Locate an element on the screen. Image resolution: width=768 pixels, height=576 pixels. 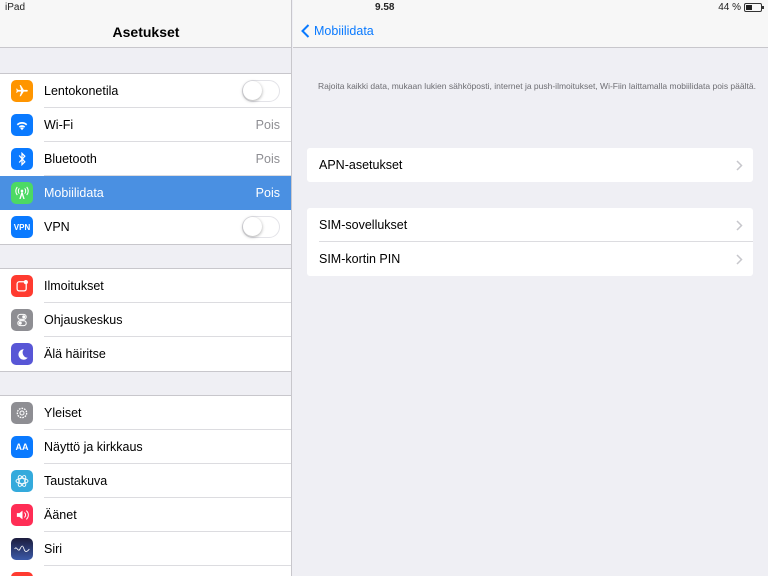
partial-icon is located at coordinates (22, 574).